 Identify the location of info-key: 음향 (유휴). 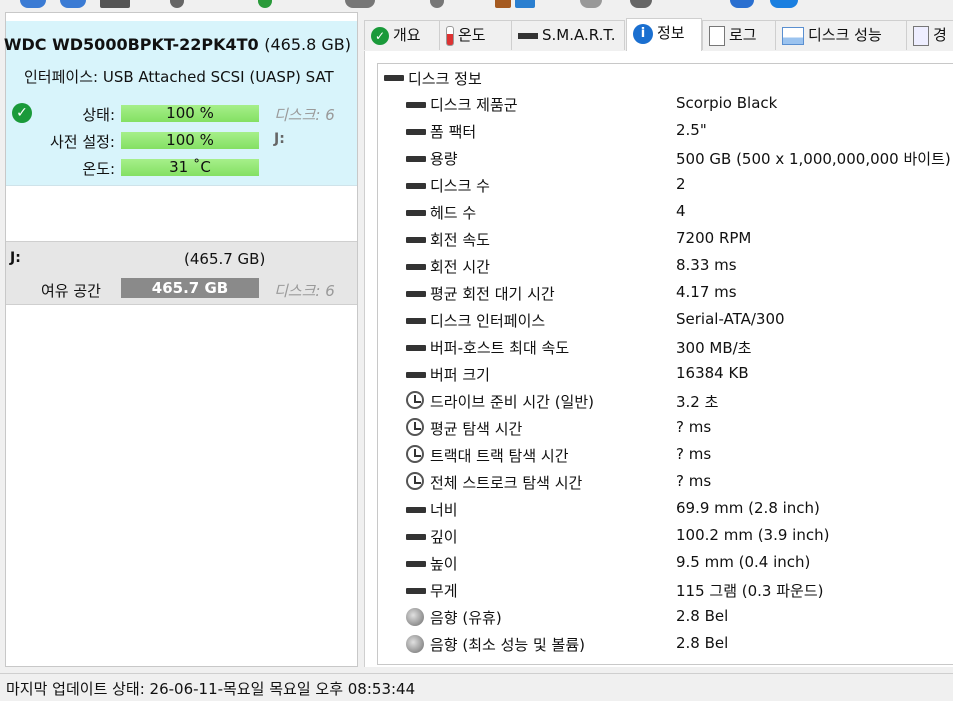
(466, 618).